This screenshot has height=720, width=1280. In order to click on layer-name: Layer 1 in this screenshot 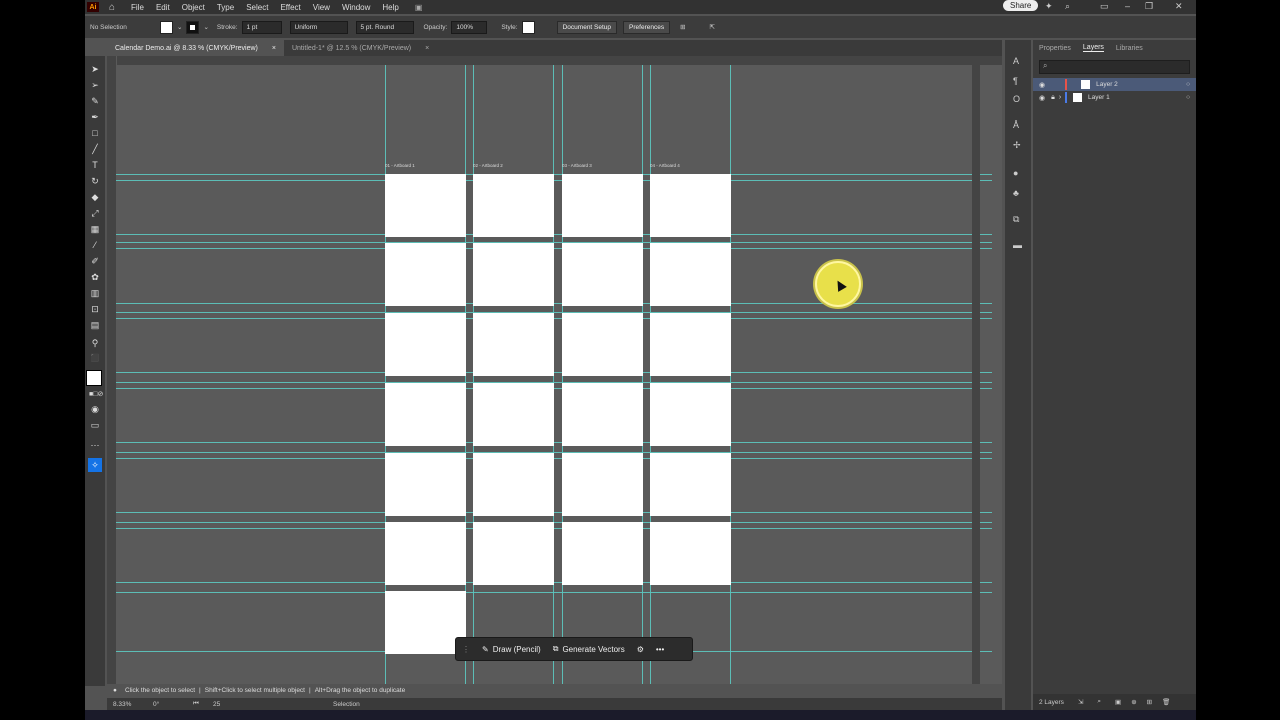, I will do `click(1099, 97)`.